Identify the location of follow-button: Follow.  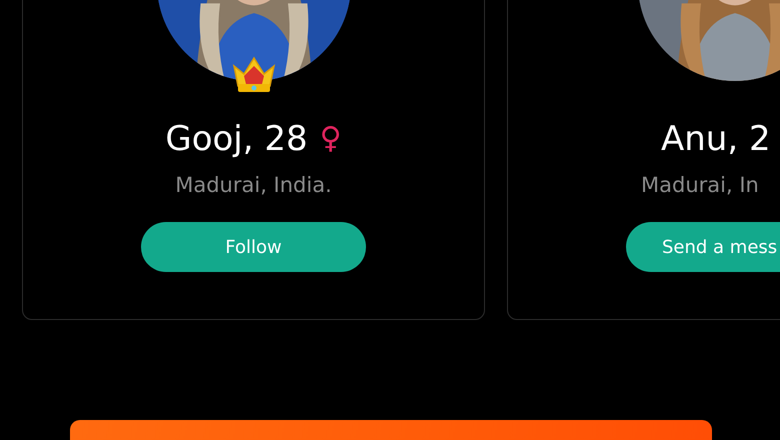
(253, 247).